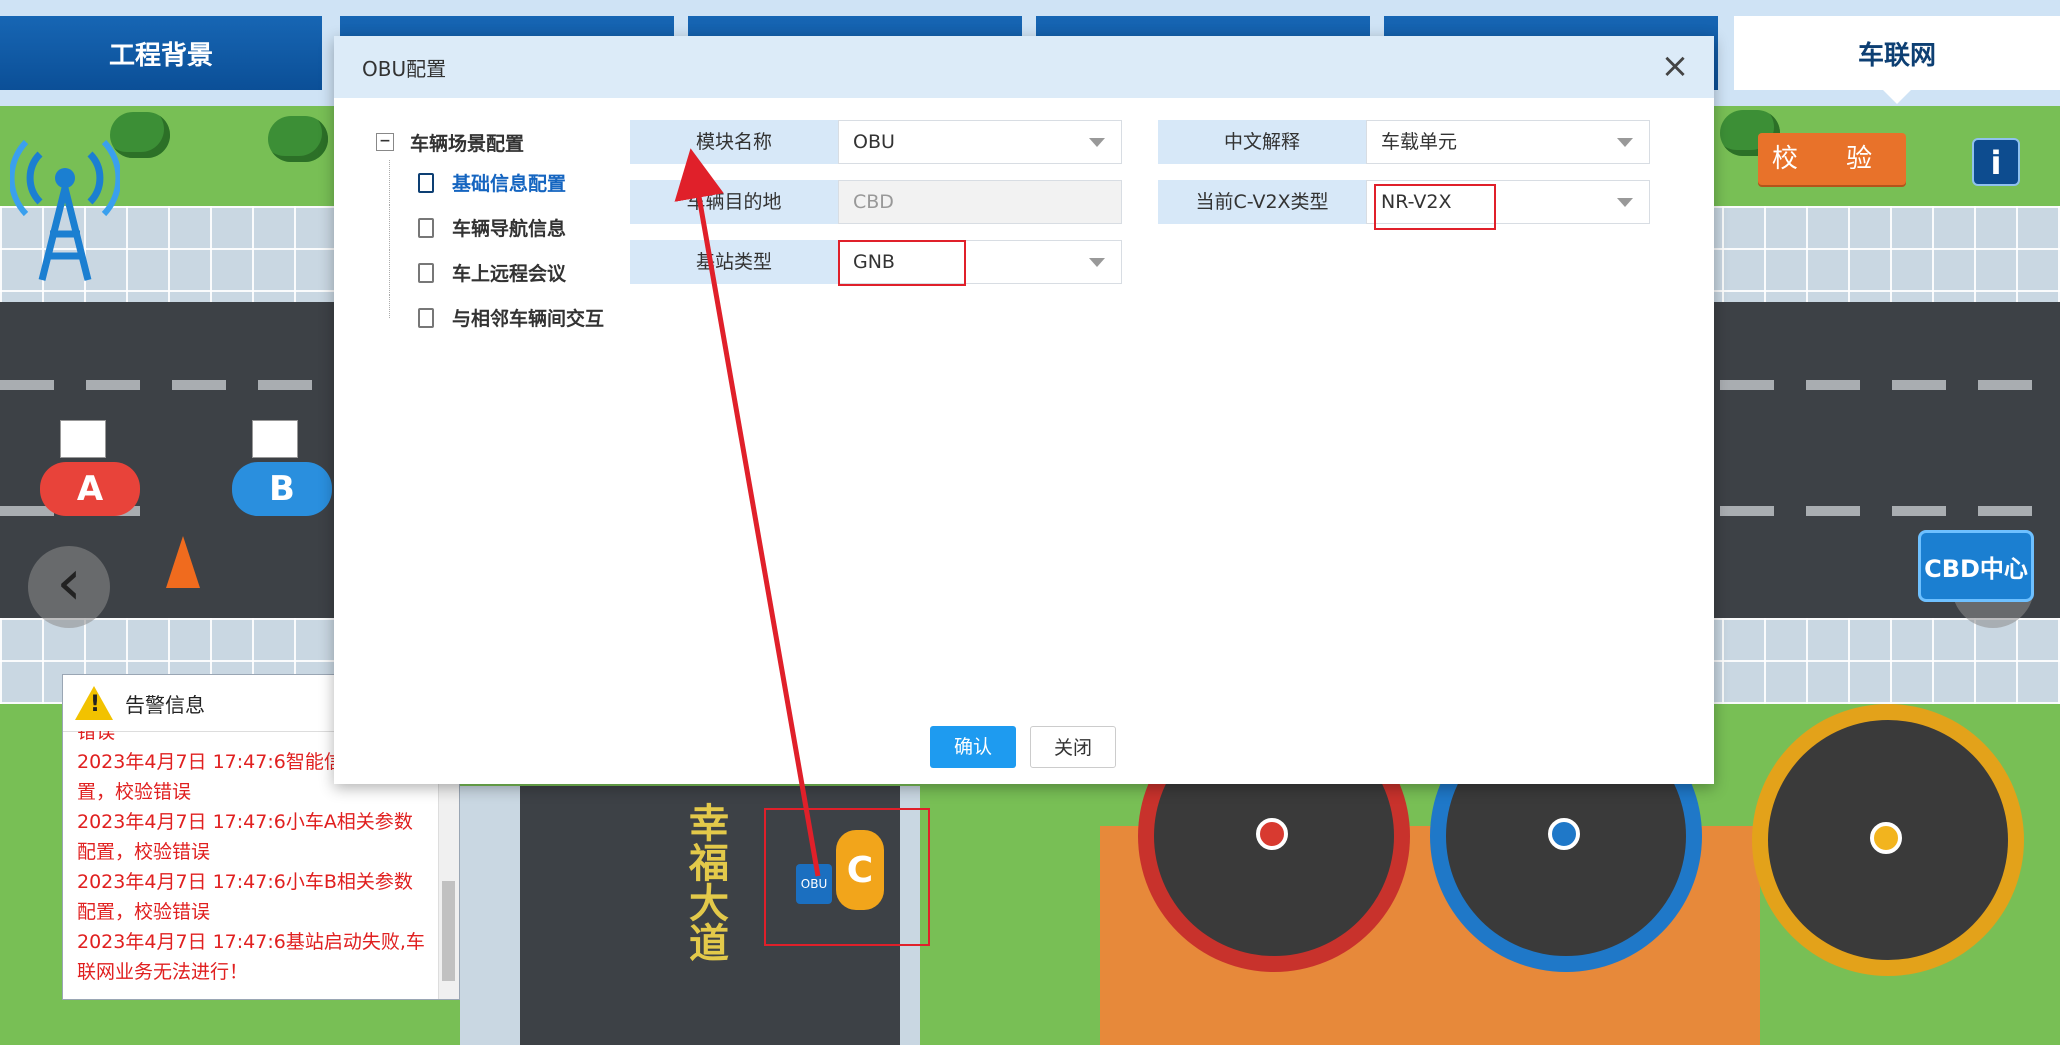 This screenshot has width=2060, height=1045. What do you see at coordinates (734, 262) in the screenshot?
I see `bs-type-label: 基站类型` at bounding box center [734, 262].